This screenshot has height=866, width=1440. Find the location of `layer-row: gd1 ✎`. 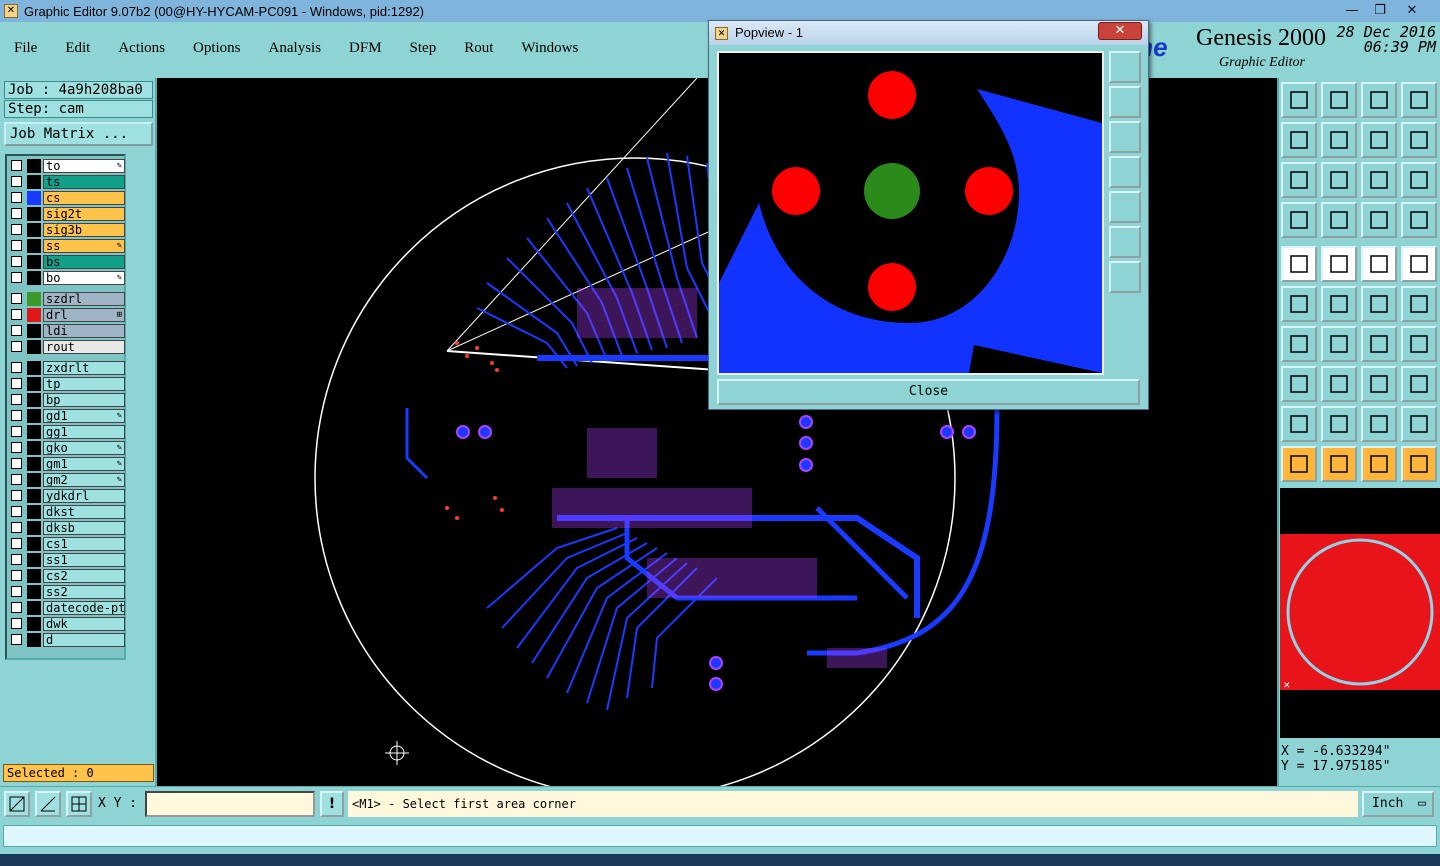

layer-row: gd1 ✎ is located at coordinates (67, 416).